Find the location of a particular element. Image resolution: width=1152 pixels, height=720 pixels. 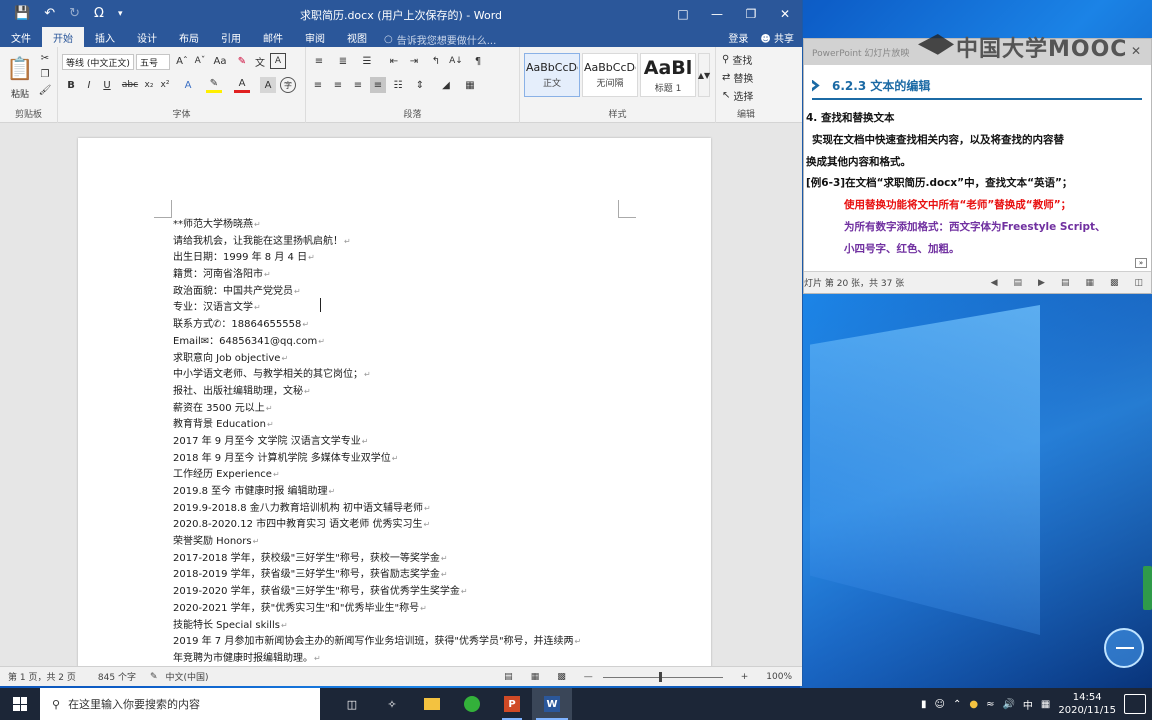

style-no-spacing: AaBbCcDc 无间隔 is located at coordinates (610, 75).